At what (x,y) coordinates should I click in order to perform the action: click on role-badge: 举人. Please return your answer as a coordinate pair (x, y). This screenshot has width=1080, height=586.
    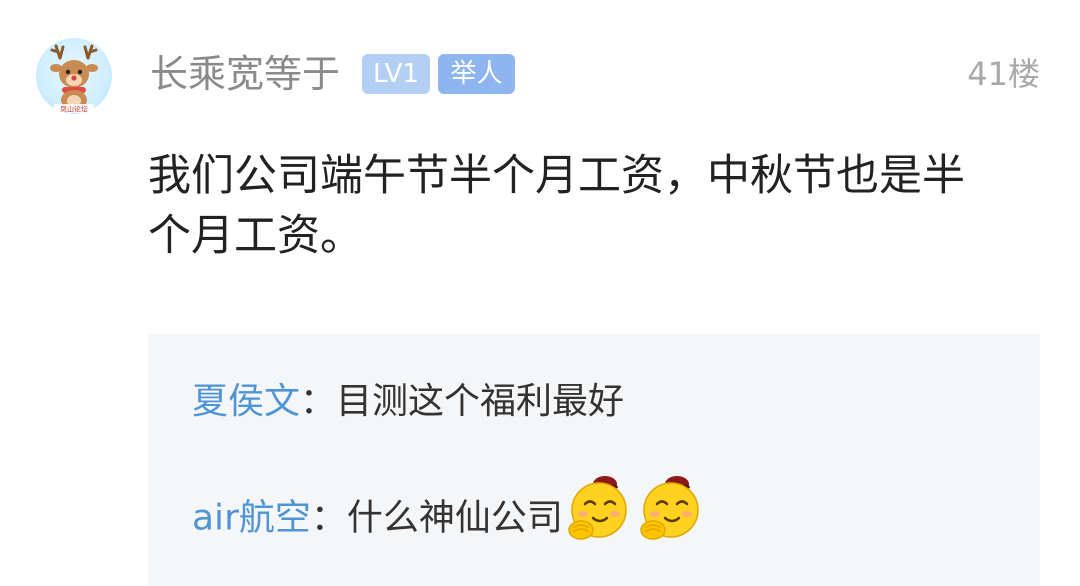
    Looking at the image, I should click on (476, 74).